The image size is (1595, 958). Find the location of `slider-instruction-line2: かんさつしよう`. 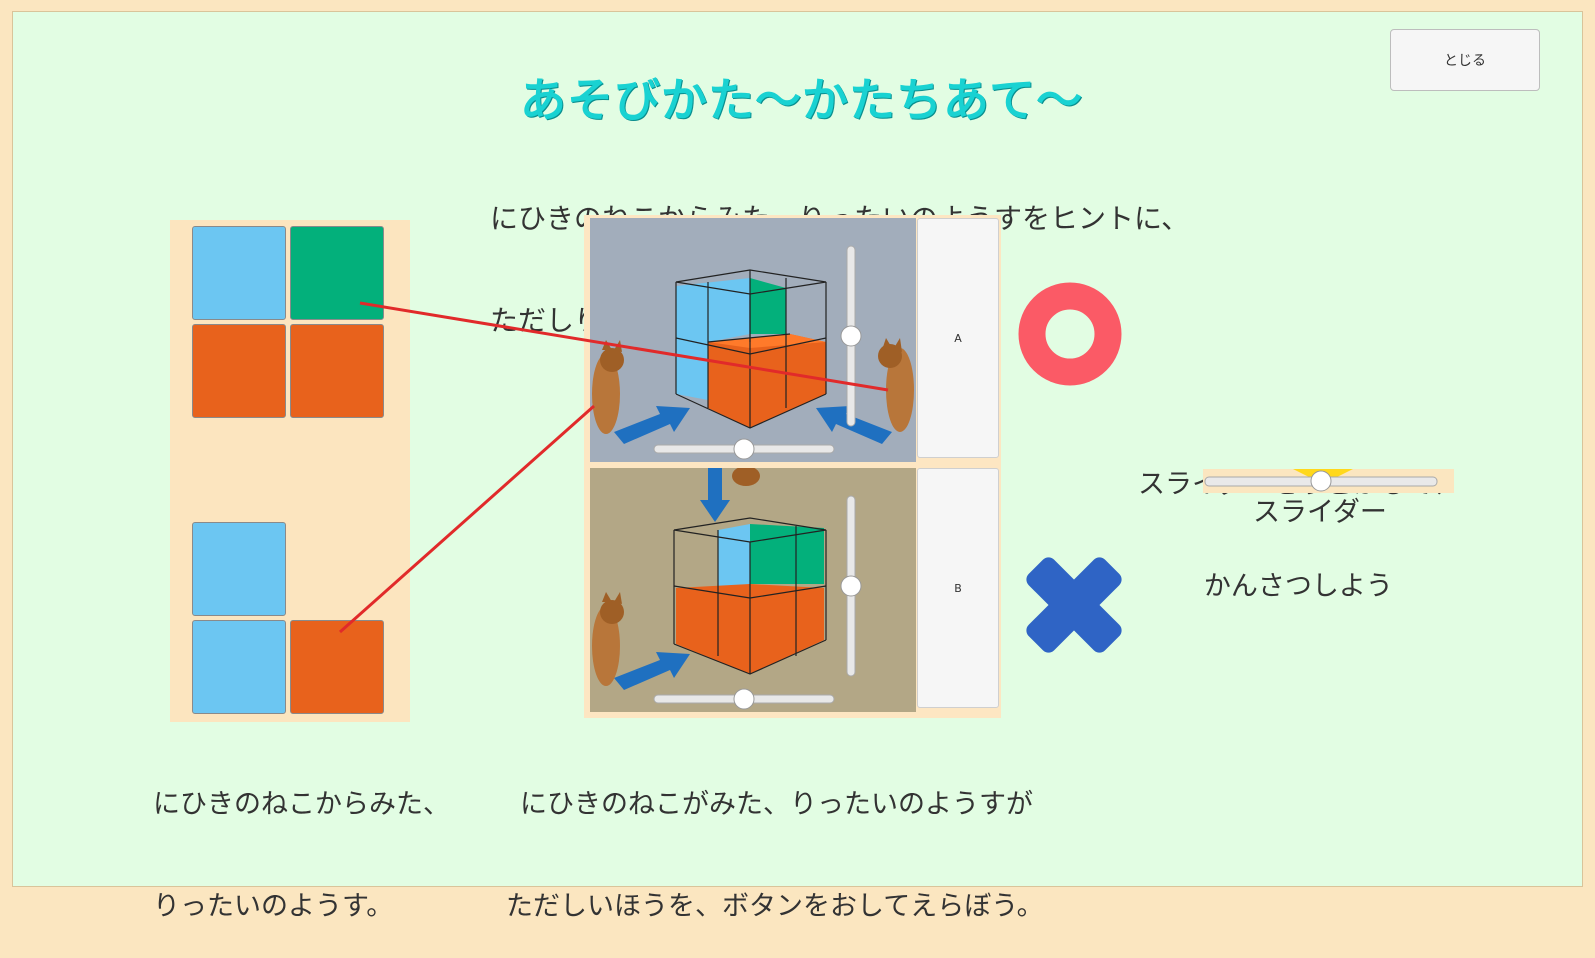

slider-instruction-line2: かんさつしよう is located at coordinates (1298, 586).